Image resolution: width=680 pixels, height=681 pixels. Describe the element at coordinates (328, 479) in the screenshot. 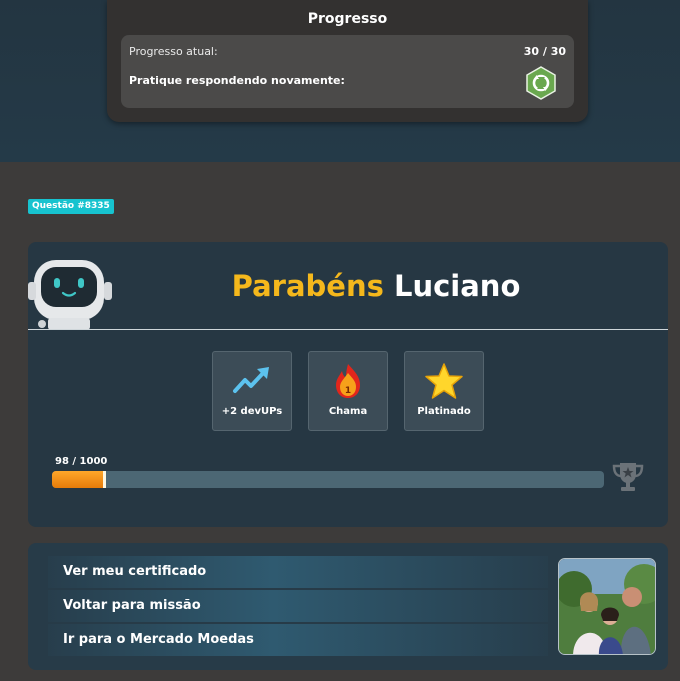

I see `xp-progress-bar` at that location.